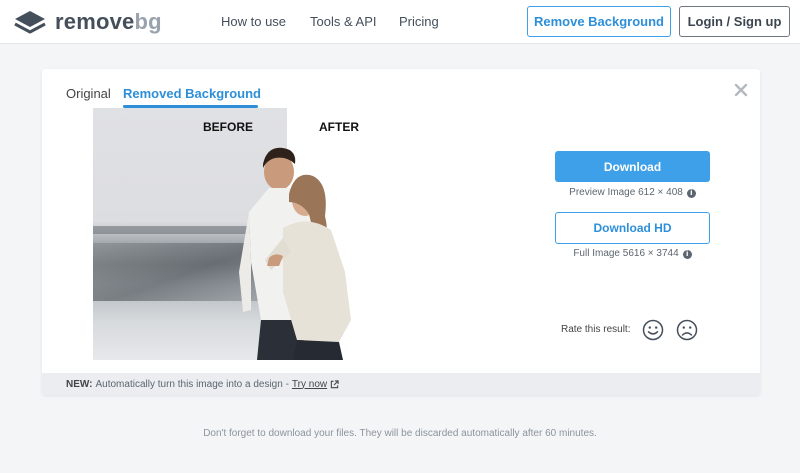  Describe the element at coordinates (741, 90) in the screenshot. I see `close-icon` at that location.